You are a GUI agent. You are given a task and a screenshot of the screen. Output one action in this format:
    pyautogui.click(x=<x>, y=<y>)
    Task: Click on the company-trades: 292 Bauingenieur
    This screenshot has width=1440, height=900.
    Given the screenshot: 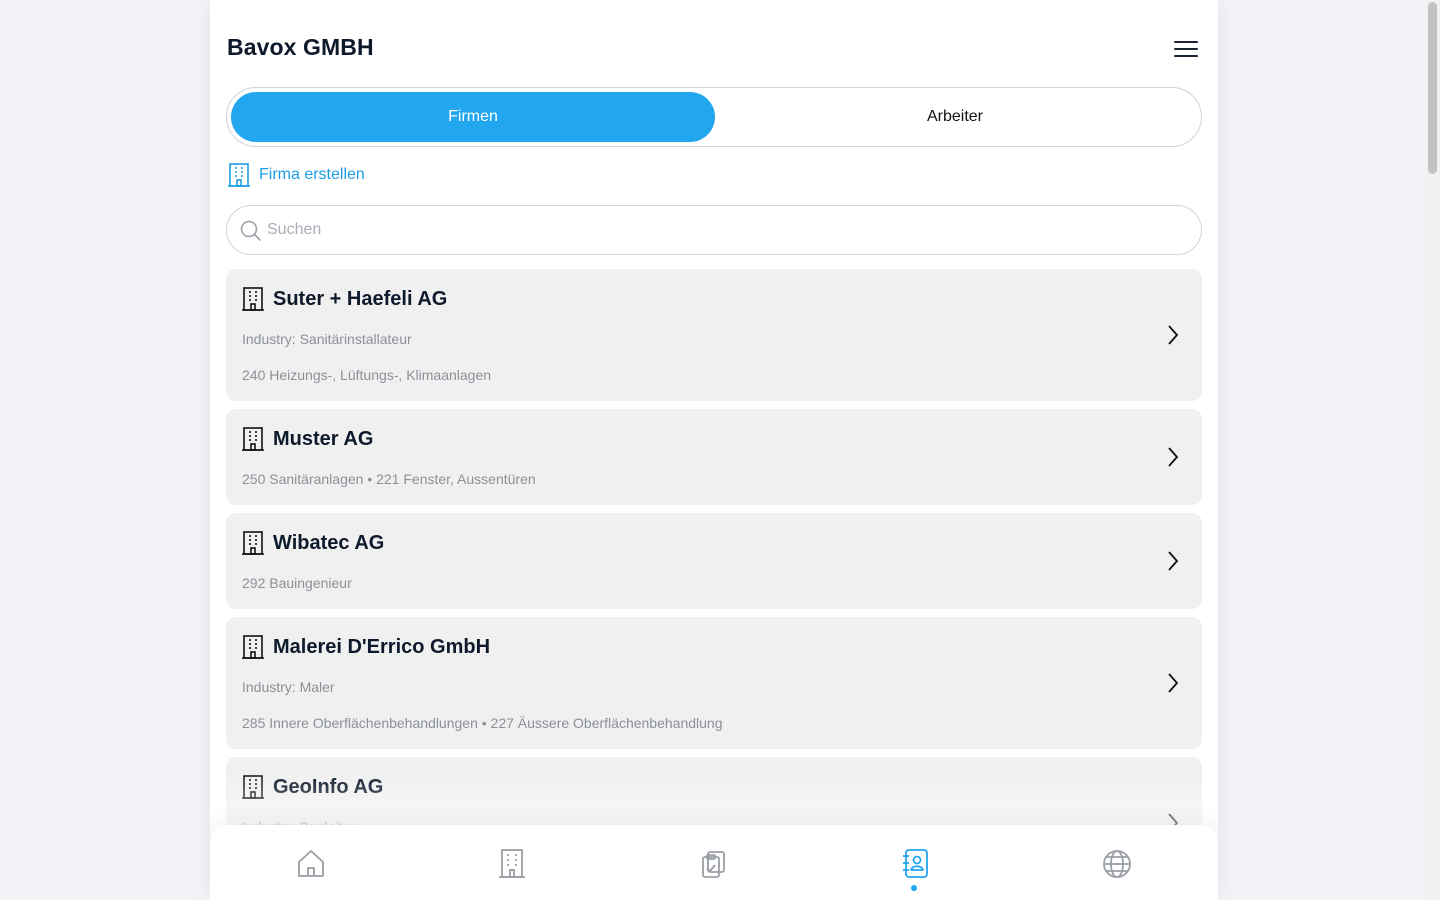 What is the action you would take?
    pyautogui.click(x=297, y=583)
    